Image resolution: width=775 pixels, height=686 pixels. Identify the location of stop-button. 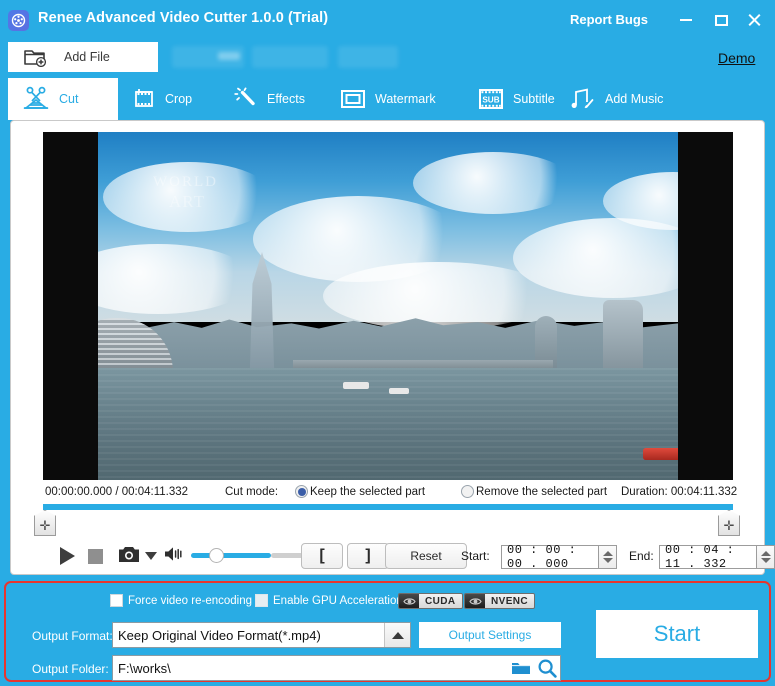
(95, 556).